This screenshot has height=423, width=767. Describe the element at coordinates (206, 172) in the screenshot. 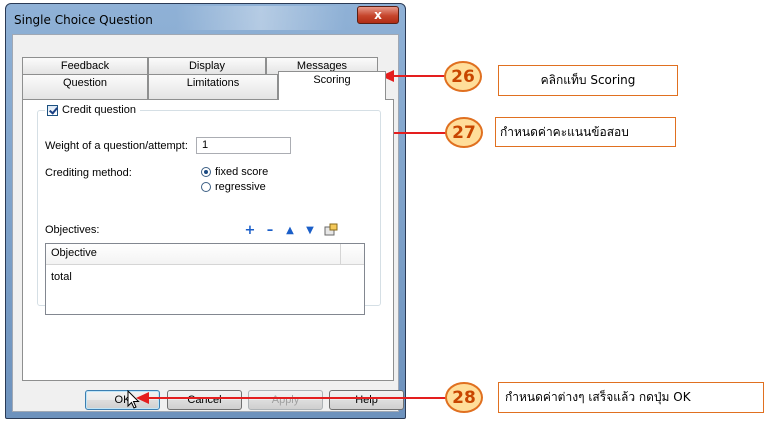

I see `radio-selected-icon` at that location.